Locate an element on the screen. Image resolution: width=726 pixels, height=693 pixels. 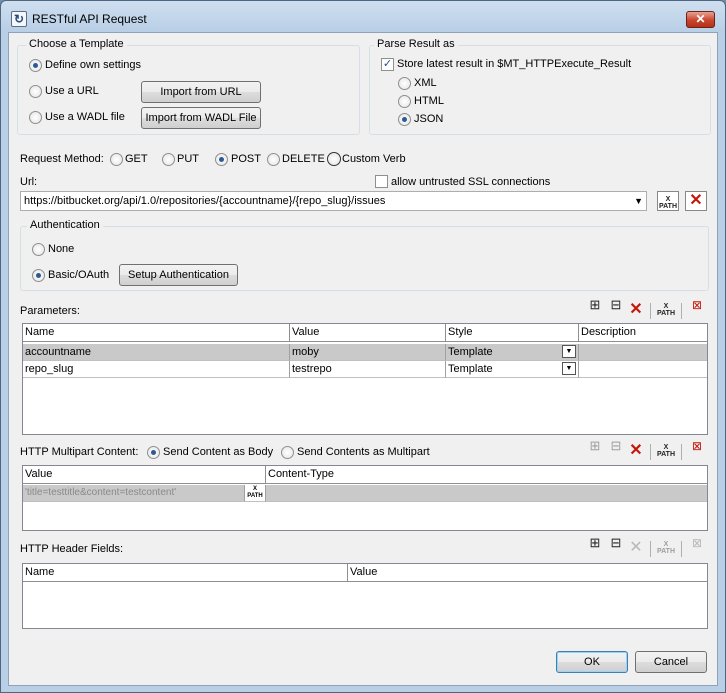
radio-use-url is located at coordinates (35, 91).